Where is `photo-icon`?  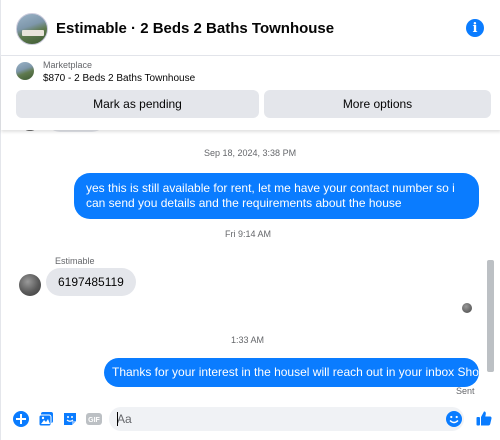
photo-icon is located at coordinates (46, 419).